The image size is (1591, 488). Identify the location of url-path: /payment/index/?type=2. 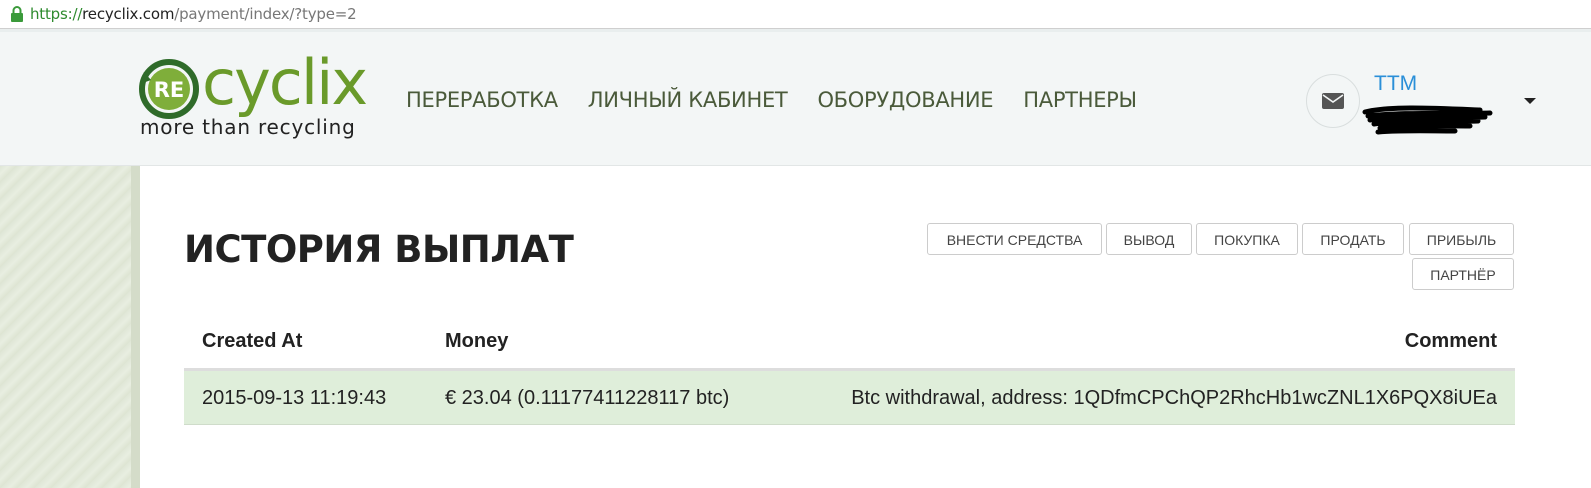
(265, 14).